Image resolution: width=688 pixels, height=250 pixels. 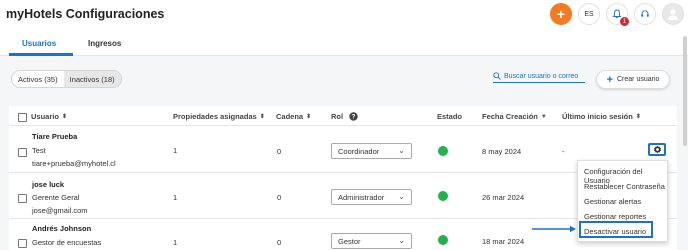 I want to click on menu-item-manage-alerts: Gestionar alertas, so click(x=612, y=201).